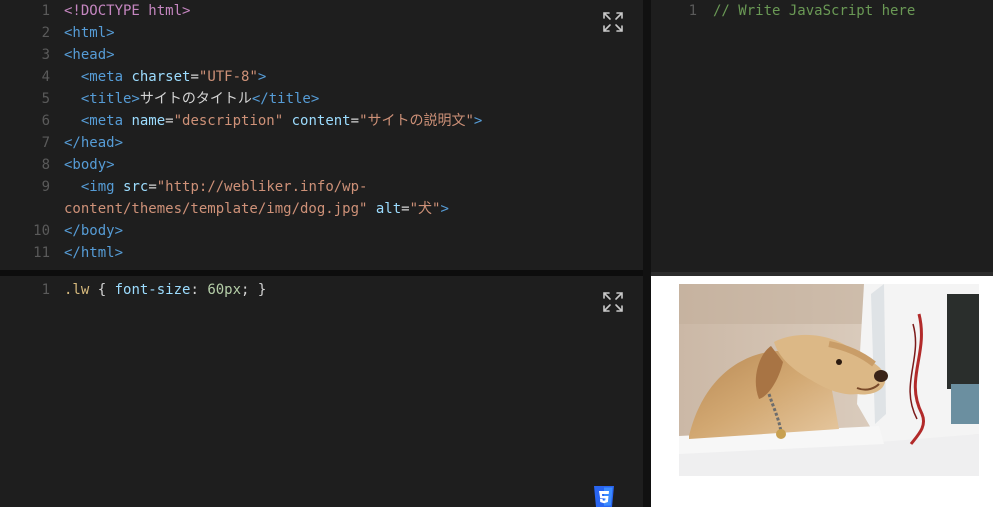  I want to click on code-text: // Write JavaScript here, so click(814, 11).